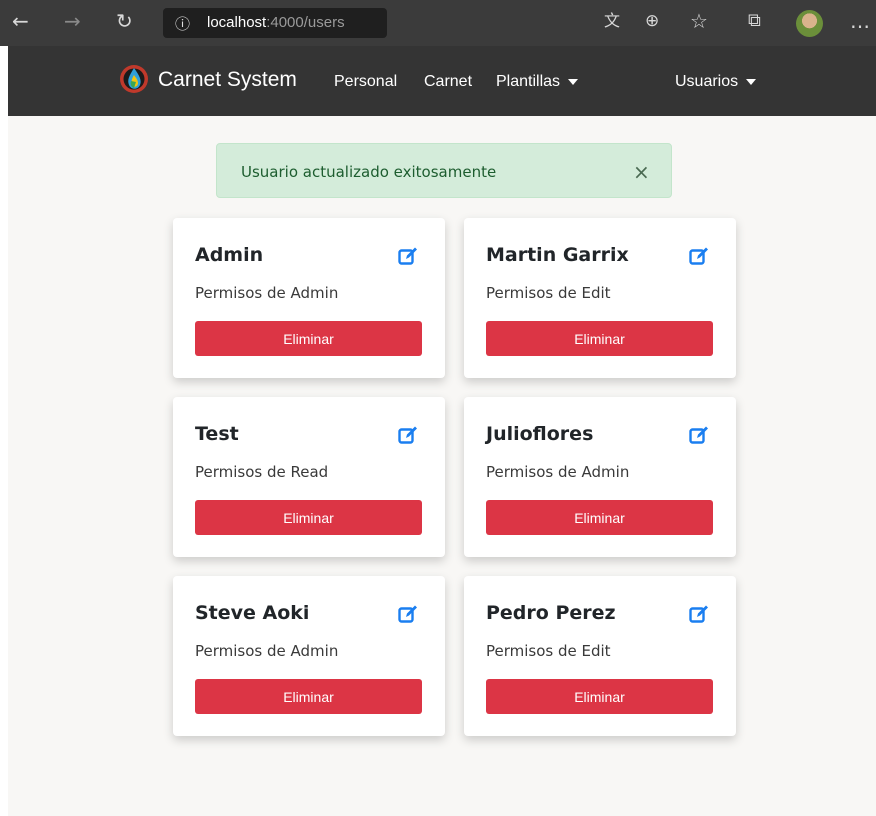 This screenshot has height=816, width=876. I want to click on forward-arrow-icon: →, so click(72, 21).